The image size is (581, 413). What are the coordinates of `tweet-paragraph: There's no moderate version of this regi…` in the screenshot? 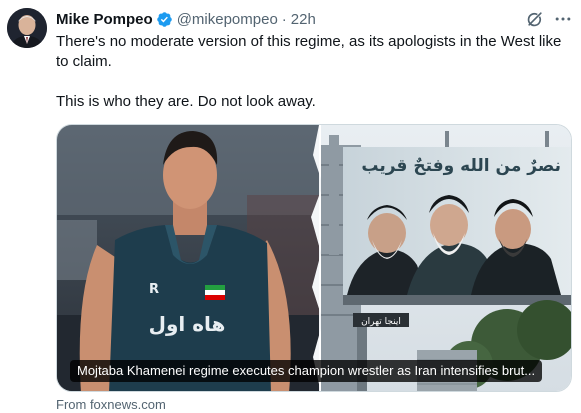 It's located at (309, 51).